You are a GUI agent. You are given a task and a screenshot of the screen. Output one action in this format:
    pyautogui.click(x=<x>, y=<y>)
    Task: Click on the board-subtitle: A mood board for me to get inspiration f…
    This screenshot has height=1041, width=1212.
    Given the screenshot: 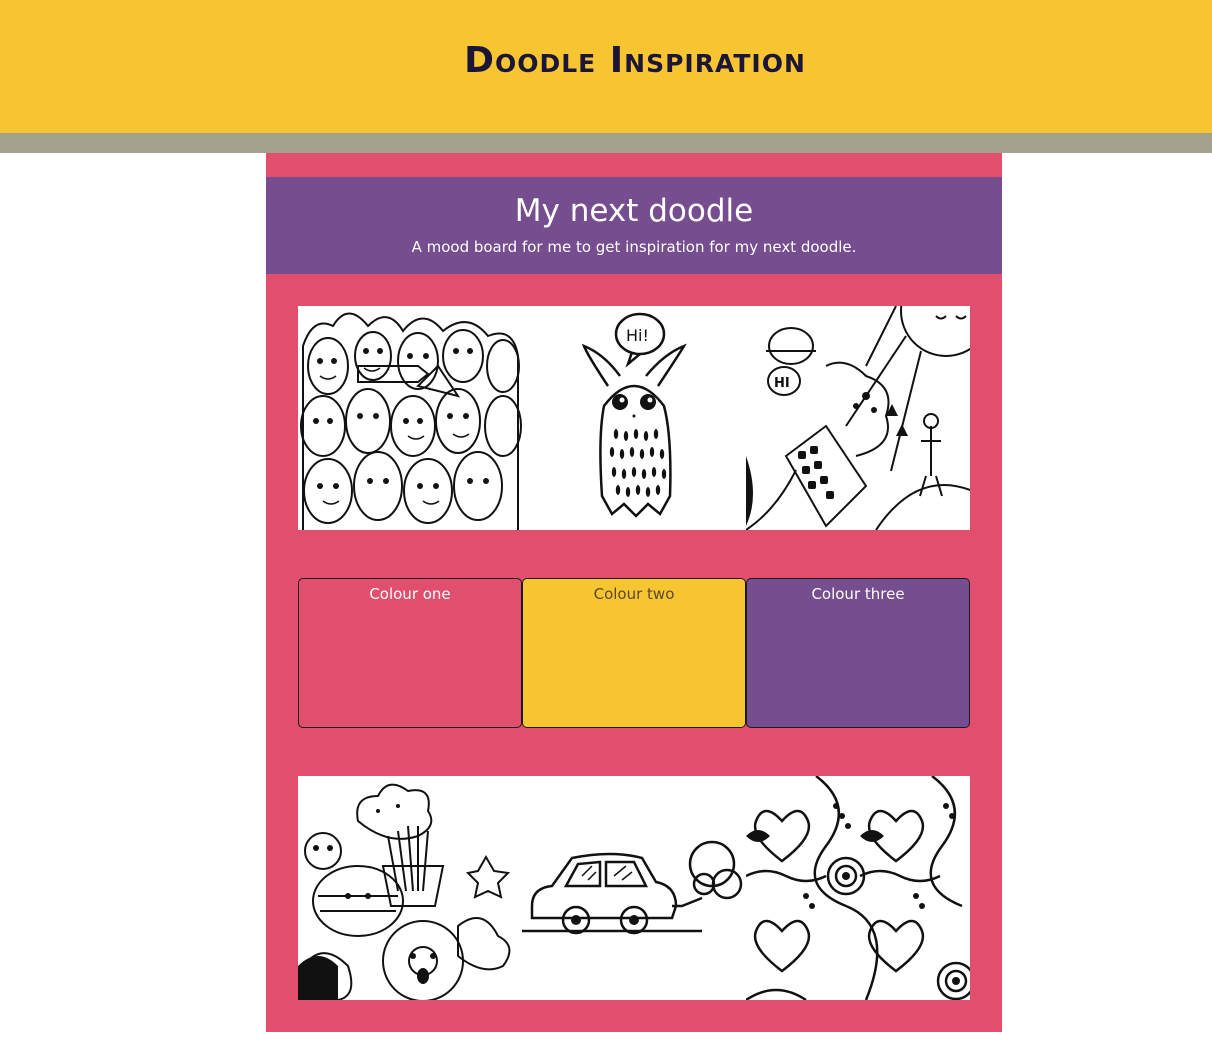 What is the action you would take?
    pyautogui.click(x=634, y=247)
    